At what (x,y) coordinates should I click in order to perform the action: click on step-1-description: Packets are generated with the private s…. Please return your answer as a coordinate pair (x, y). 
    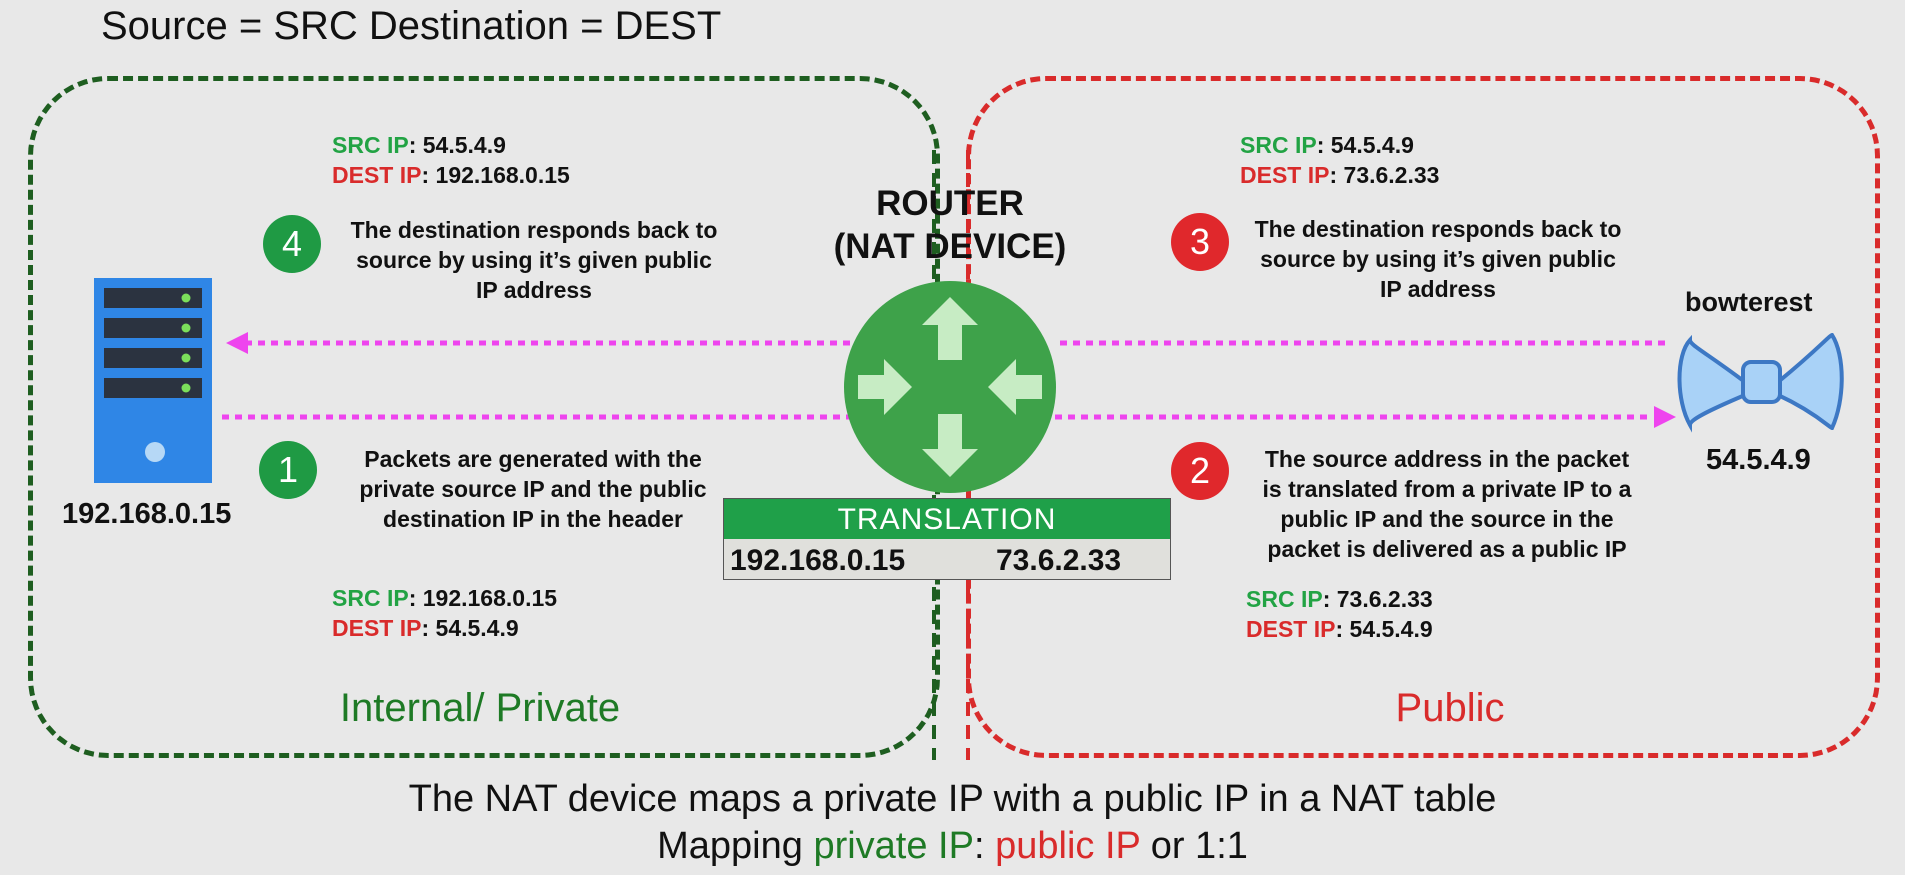
    Looking at the image, I should click on (533, 489).